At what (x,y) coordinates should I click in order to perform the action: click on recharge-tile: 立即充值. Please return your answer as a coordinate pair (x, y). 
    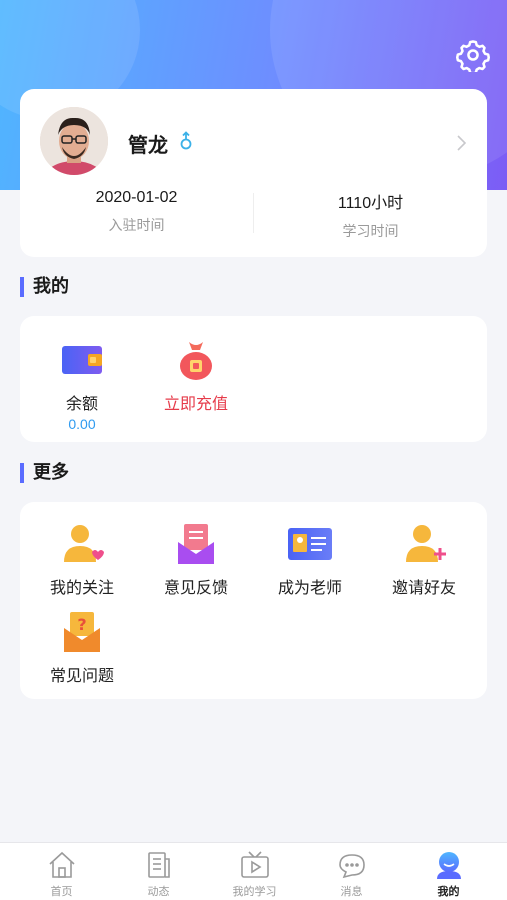
    Looking at the image, I should click on (196, 376).